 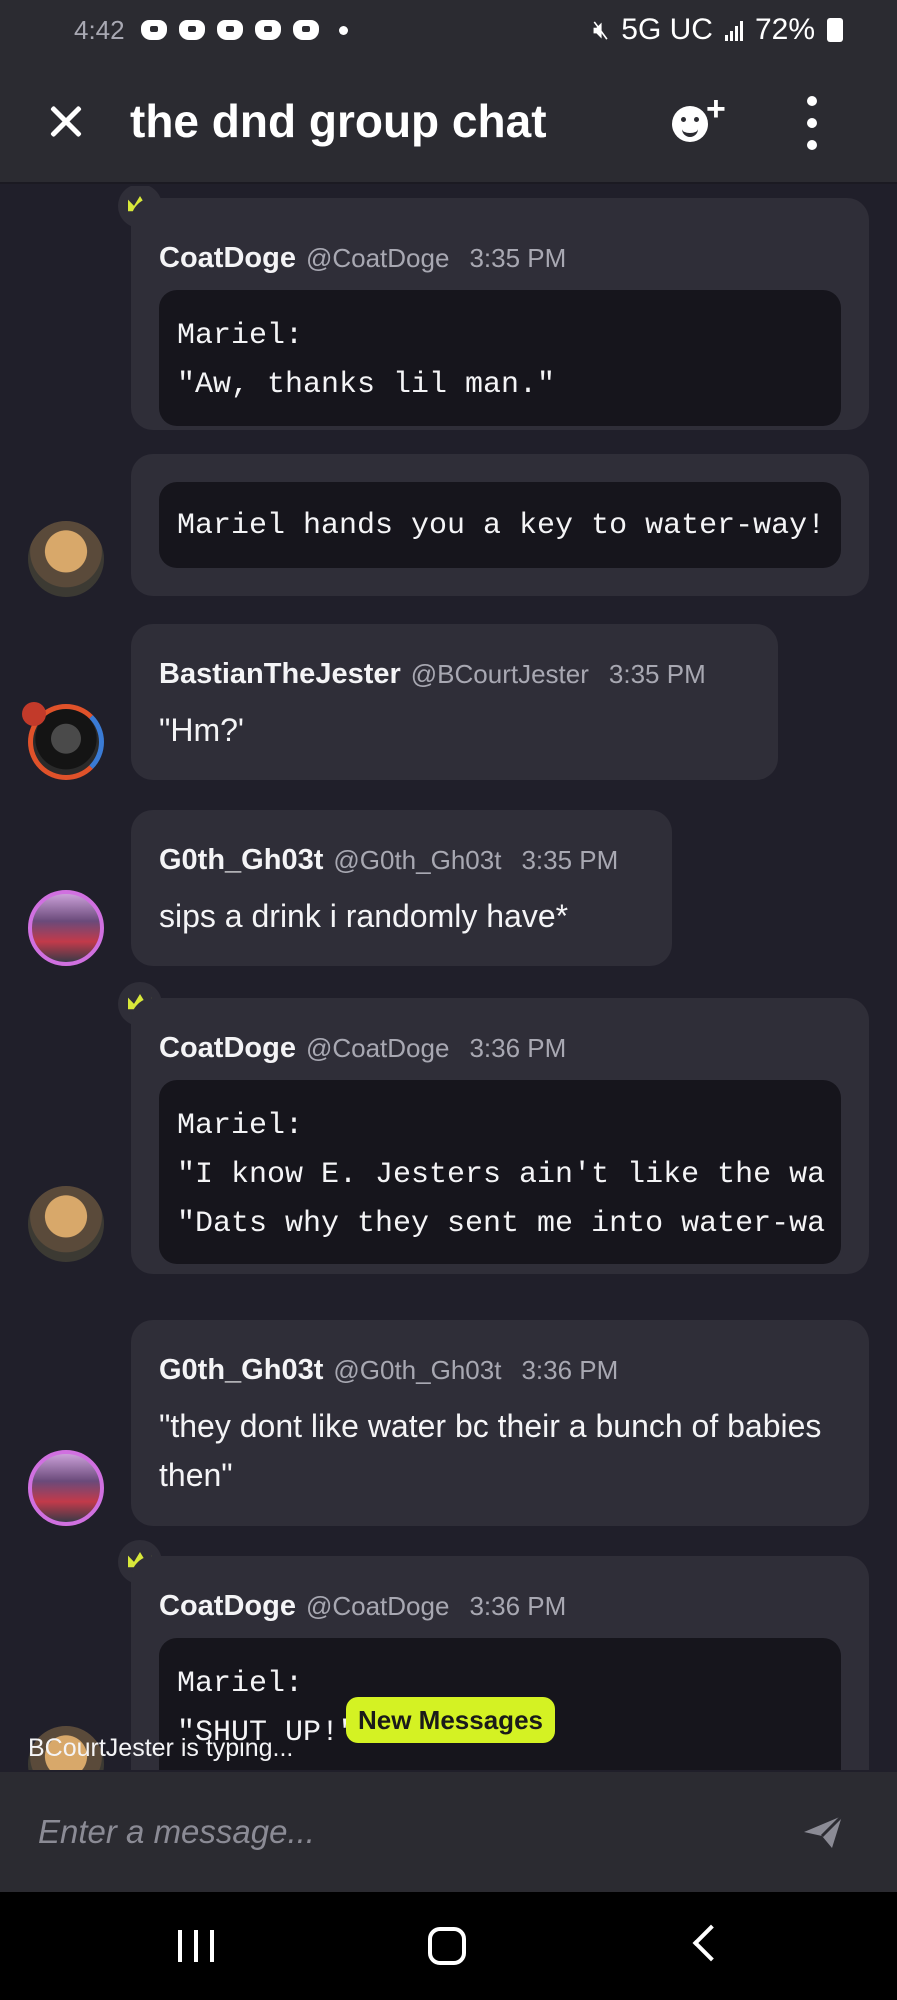 I want to click on message-text: "Hm?', so click(x=202, y=730).